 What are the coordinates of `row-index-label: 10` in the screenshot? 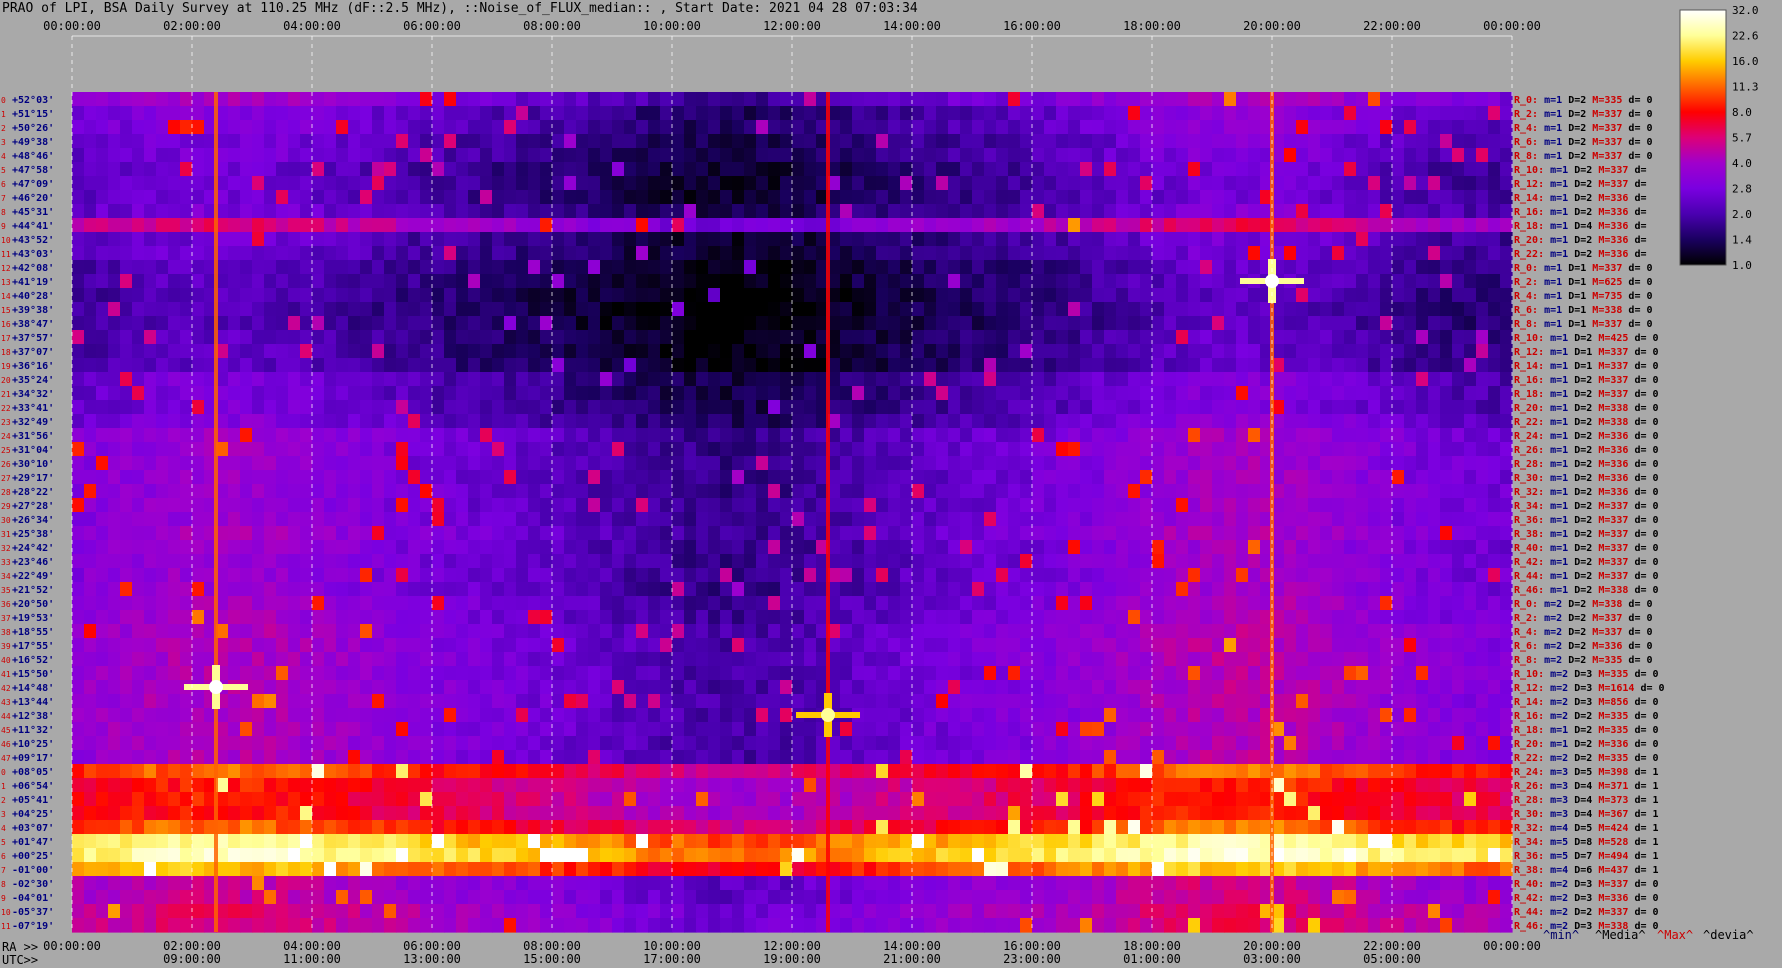 It's located at (6, 240).